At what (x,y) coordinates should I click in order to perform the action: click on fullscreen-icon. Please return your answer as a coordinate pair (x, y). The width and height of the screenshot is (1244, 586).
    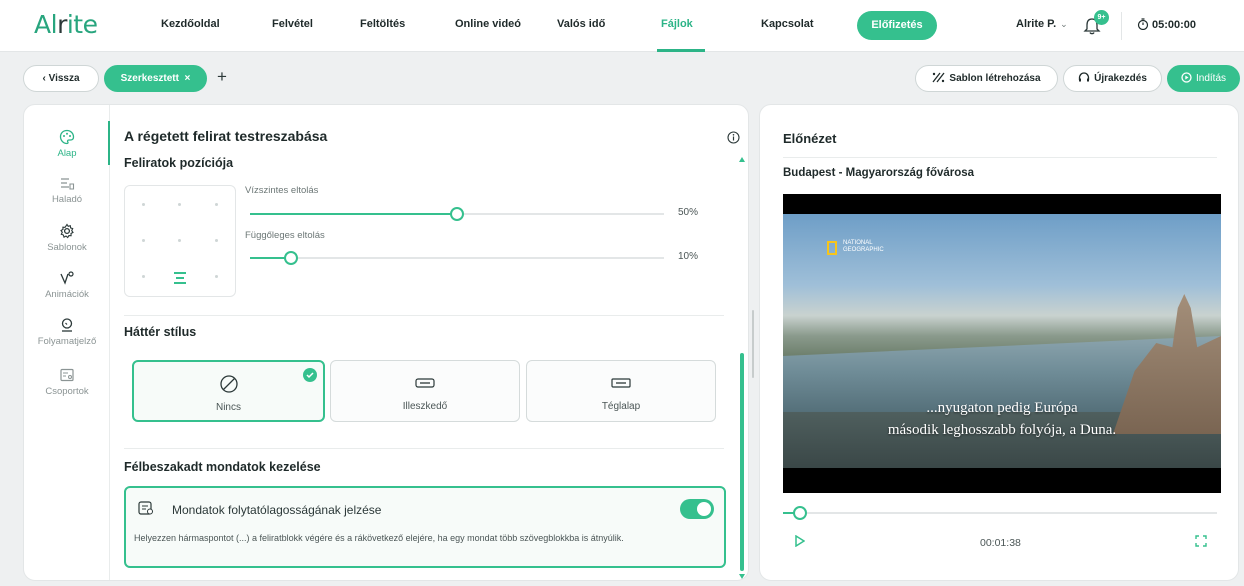
    Looking at the image, I should click on (1201, 541).